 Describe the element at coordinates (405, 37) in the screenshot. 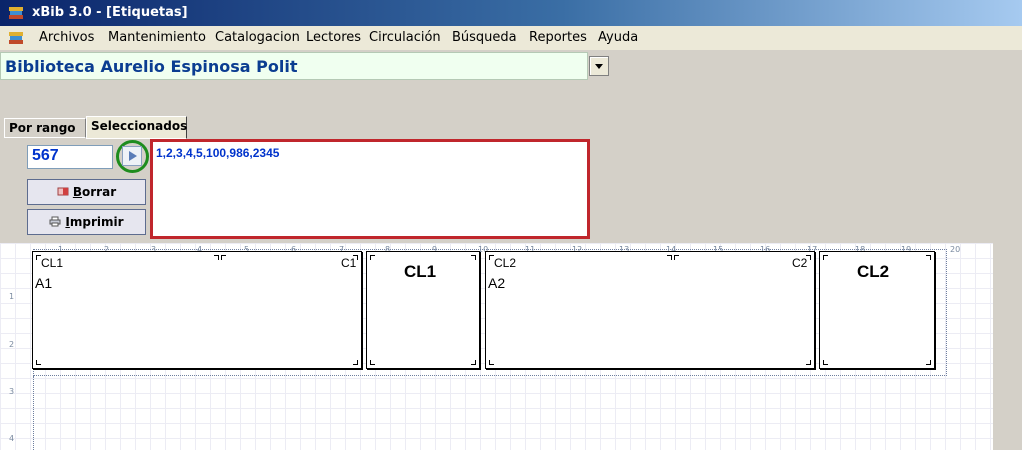

I see `menu-circulacion: Circulación` at that location.